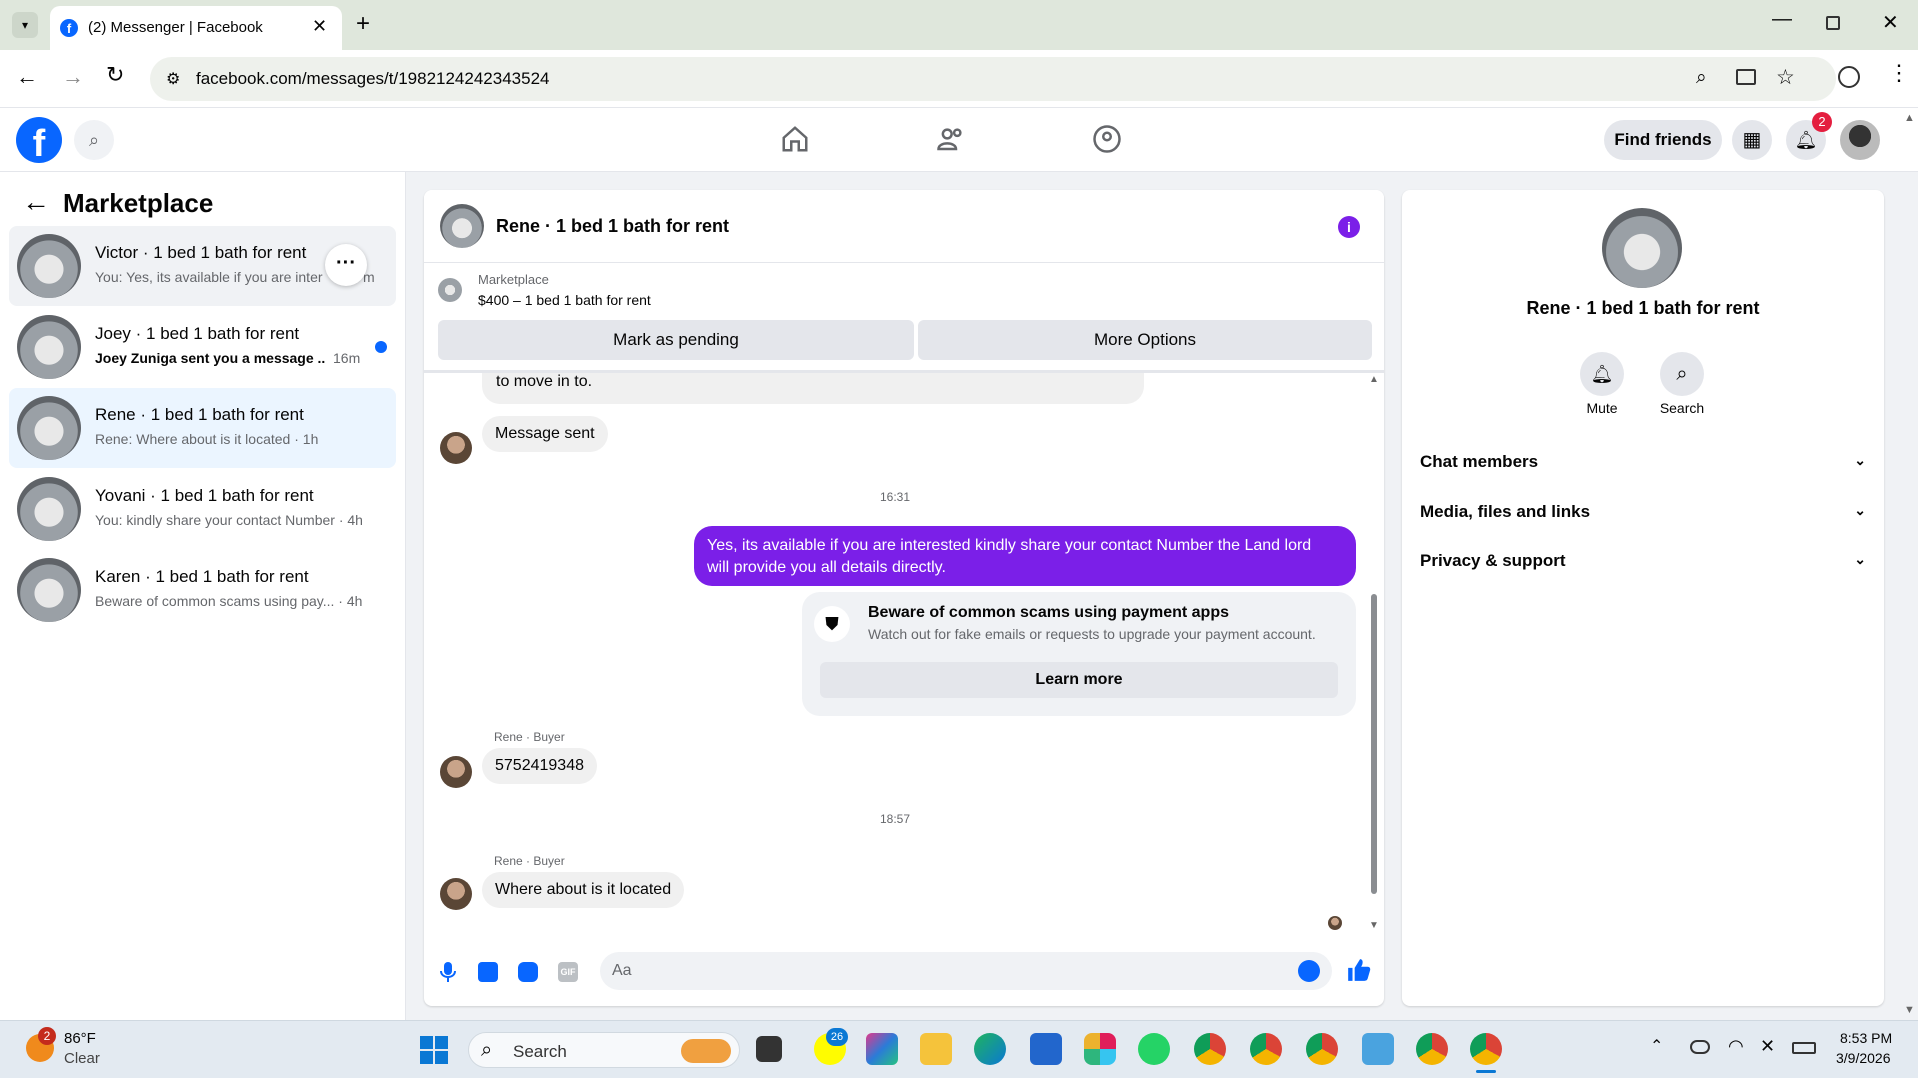  What do you see at coordinates (346, 265) in the screenshot?
I see `more-options-icon: ···` at bounding box center [346, 265].